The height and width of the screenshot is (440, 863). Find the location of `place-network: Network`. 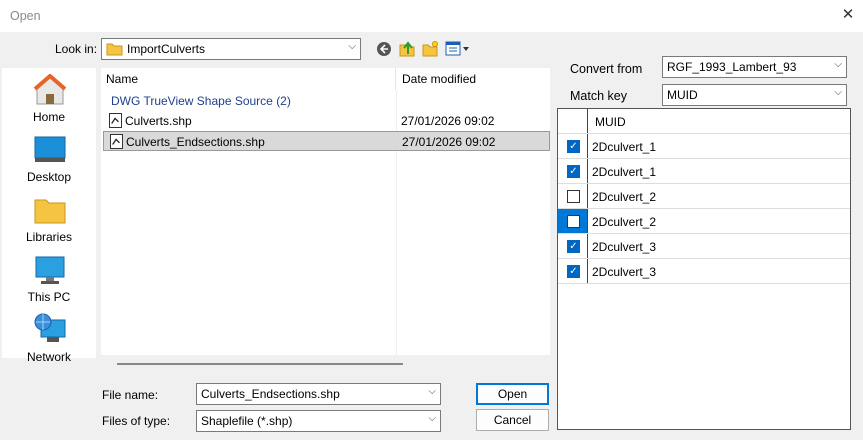

place-network: Network is located at coordinates (49, 341).